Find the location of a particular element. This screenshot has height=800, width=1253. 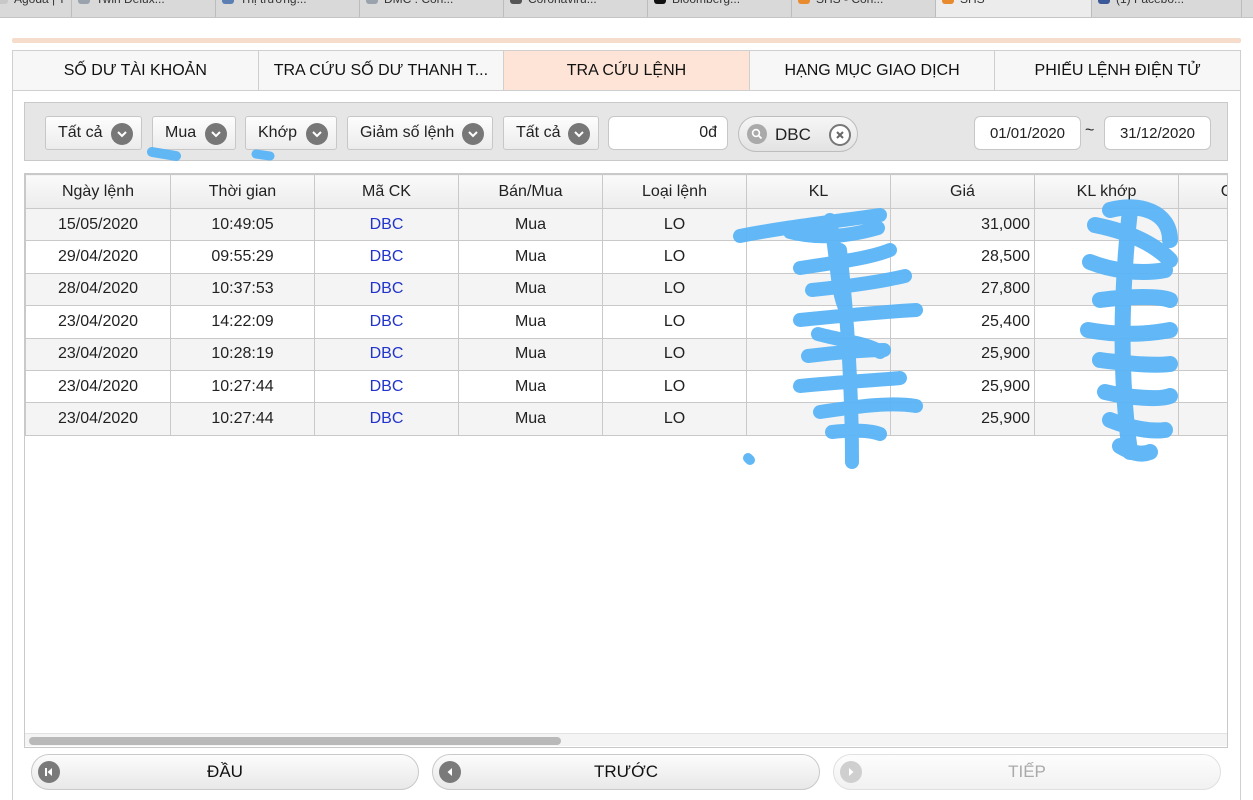

sort-select: Giảm số lệnh is located at coordinates (420, 133).